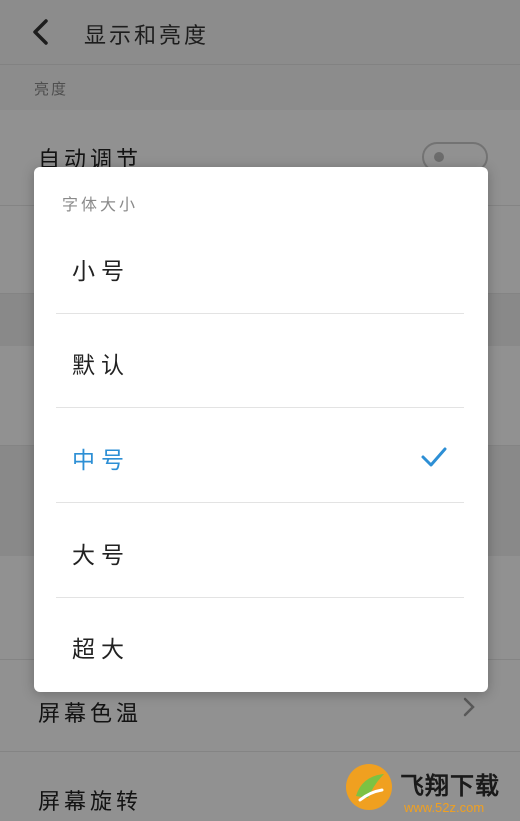 The width and height of the screenshot is (520, 821). Describe the element at coordinates (450, 786) in the screenshot. I see `watermark-name: 飞翔下载` at that location.